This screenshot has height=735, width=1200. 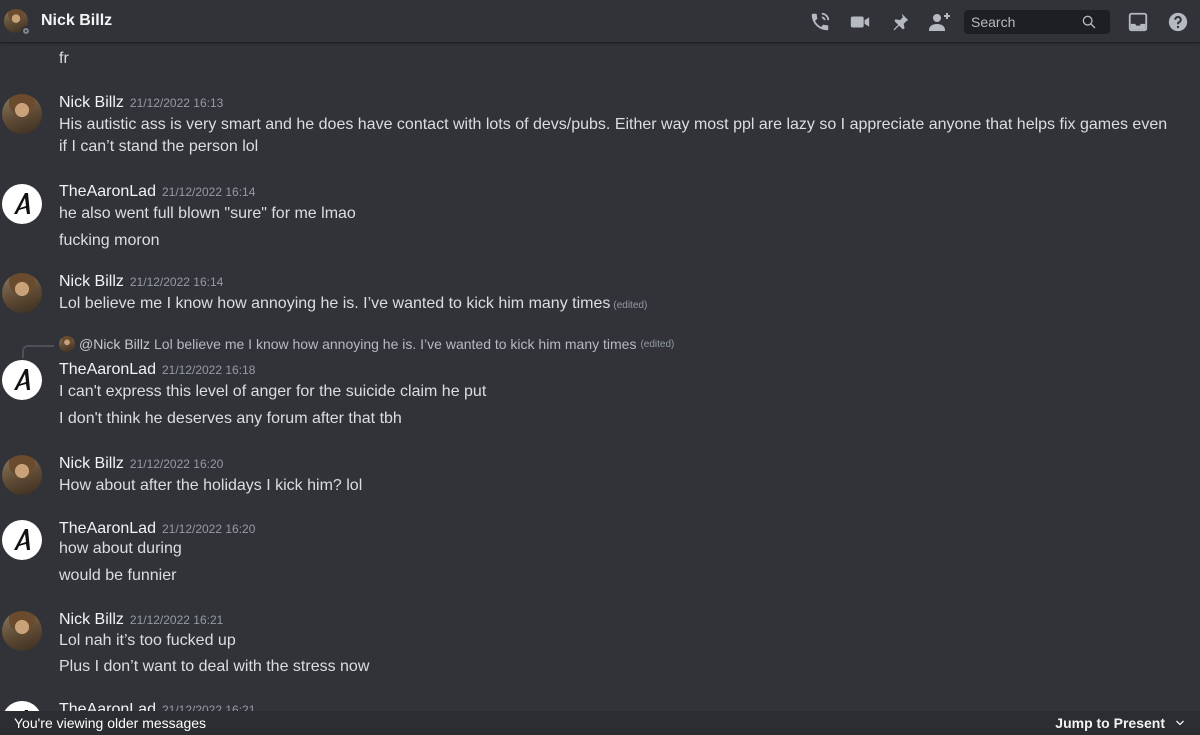 What do you see at coordinates (76, 21) in the screenshot?
I see `dm-title: Nick Billz` at bounding box center [76, 21].